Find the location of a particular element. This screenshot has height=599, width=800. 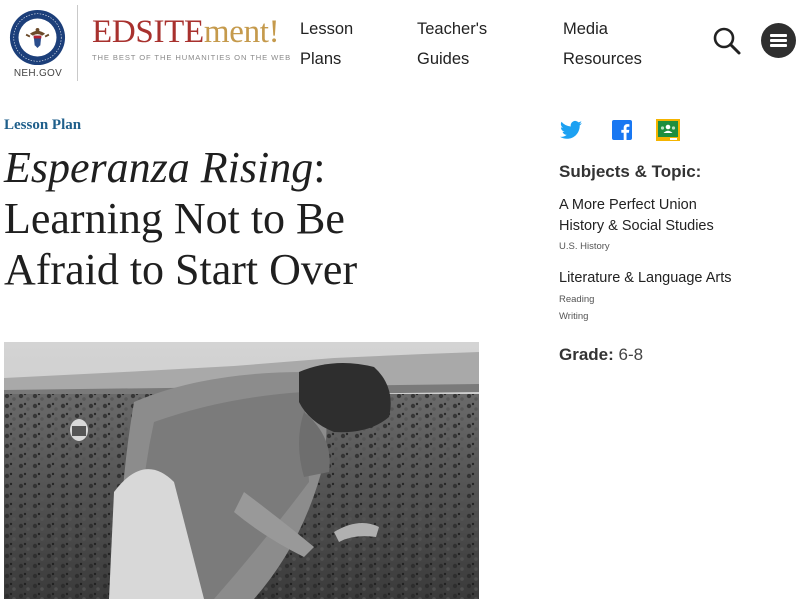

nav-lesson-plans-line2: Plans is located at coordinates (321, 59).